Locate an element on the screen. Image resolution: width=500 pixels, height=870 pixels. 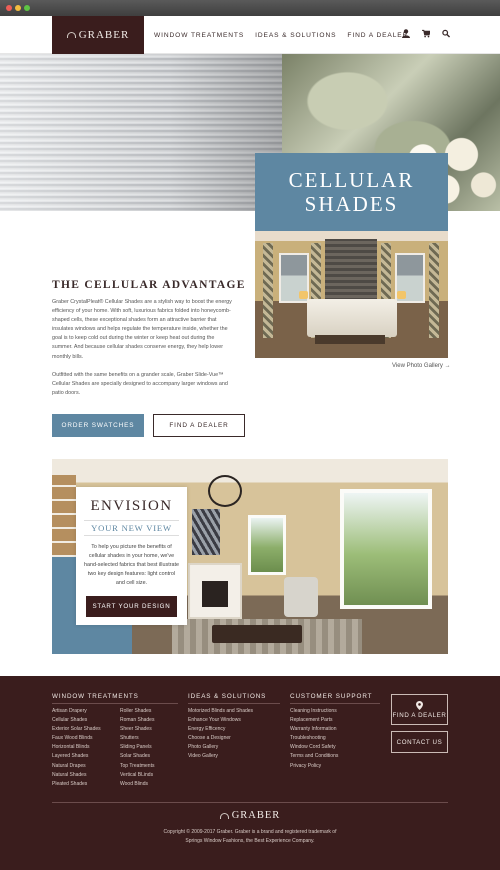
contact-us-button: CONTACT US is located at coordinates (419, 742).